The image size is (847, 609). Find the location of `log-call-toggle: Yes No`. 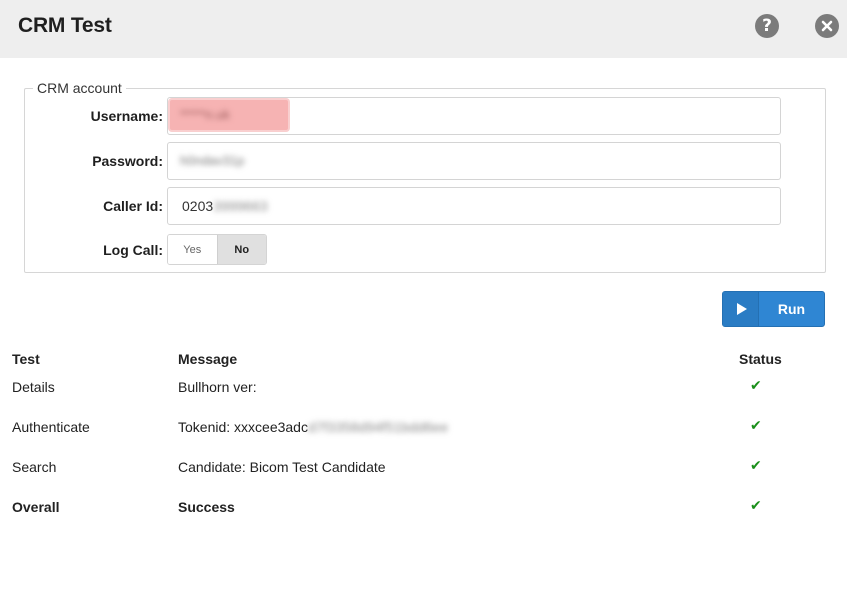

log-call-toggle: Yes No is located at coordinates (217, 249).